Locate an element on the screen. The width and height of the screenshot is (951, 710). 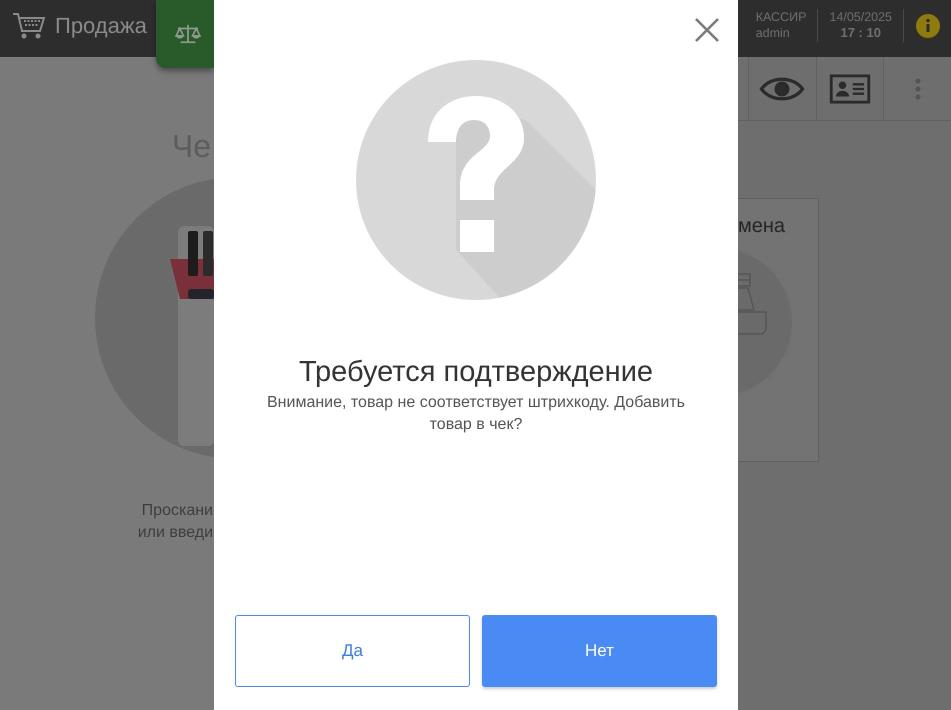
date-text: 14/05/2025 is located at coordinates (860, 17).